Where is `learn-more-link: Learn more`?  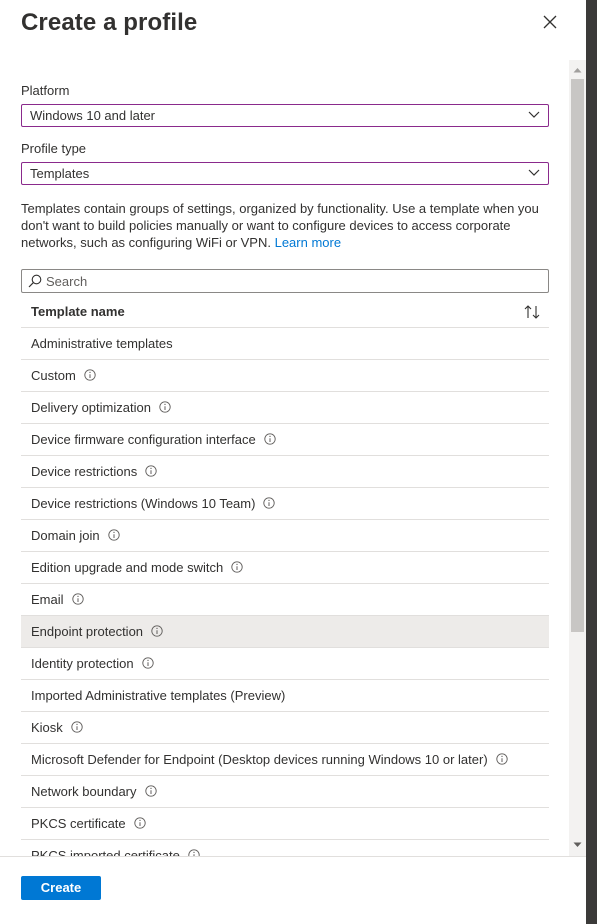
learn-more-link: Learn more is located at coordinates (308, 242).